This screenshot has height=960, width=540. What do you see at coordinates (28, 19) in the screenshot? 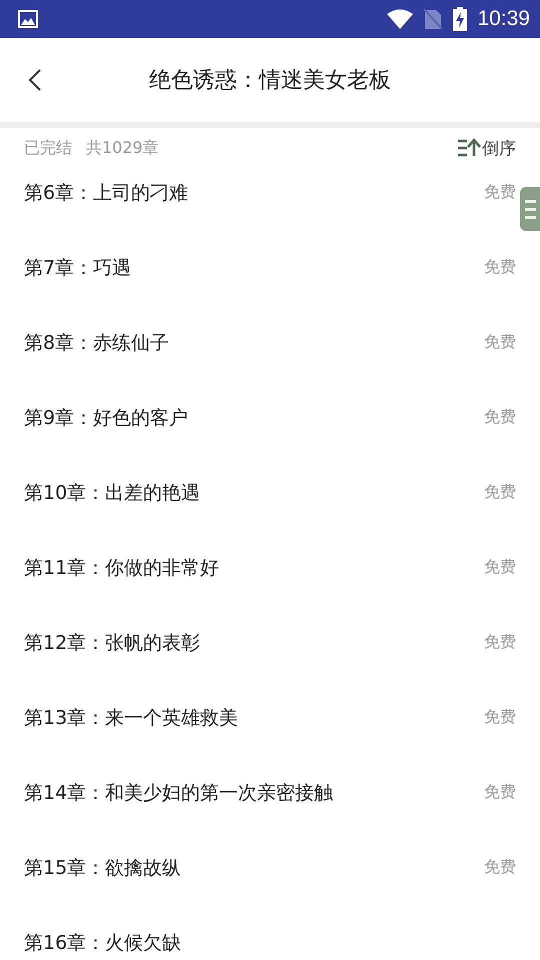
I see `image-icon` at bounding box center [28, 19].